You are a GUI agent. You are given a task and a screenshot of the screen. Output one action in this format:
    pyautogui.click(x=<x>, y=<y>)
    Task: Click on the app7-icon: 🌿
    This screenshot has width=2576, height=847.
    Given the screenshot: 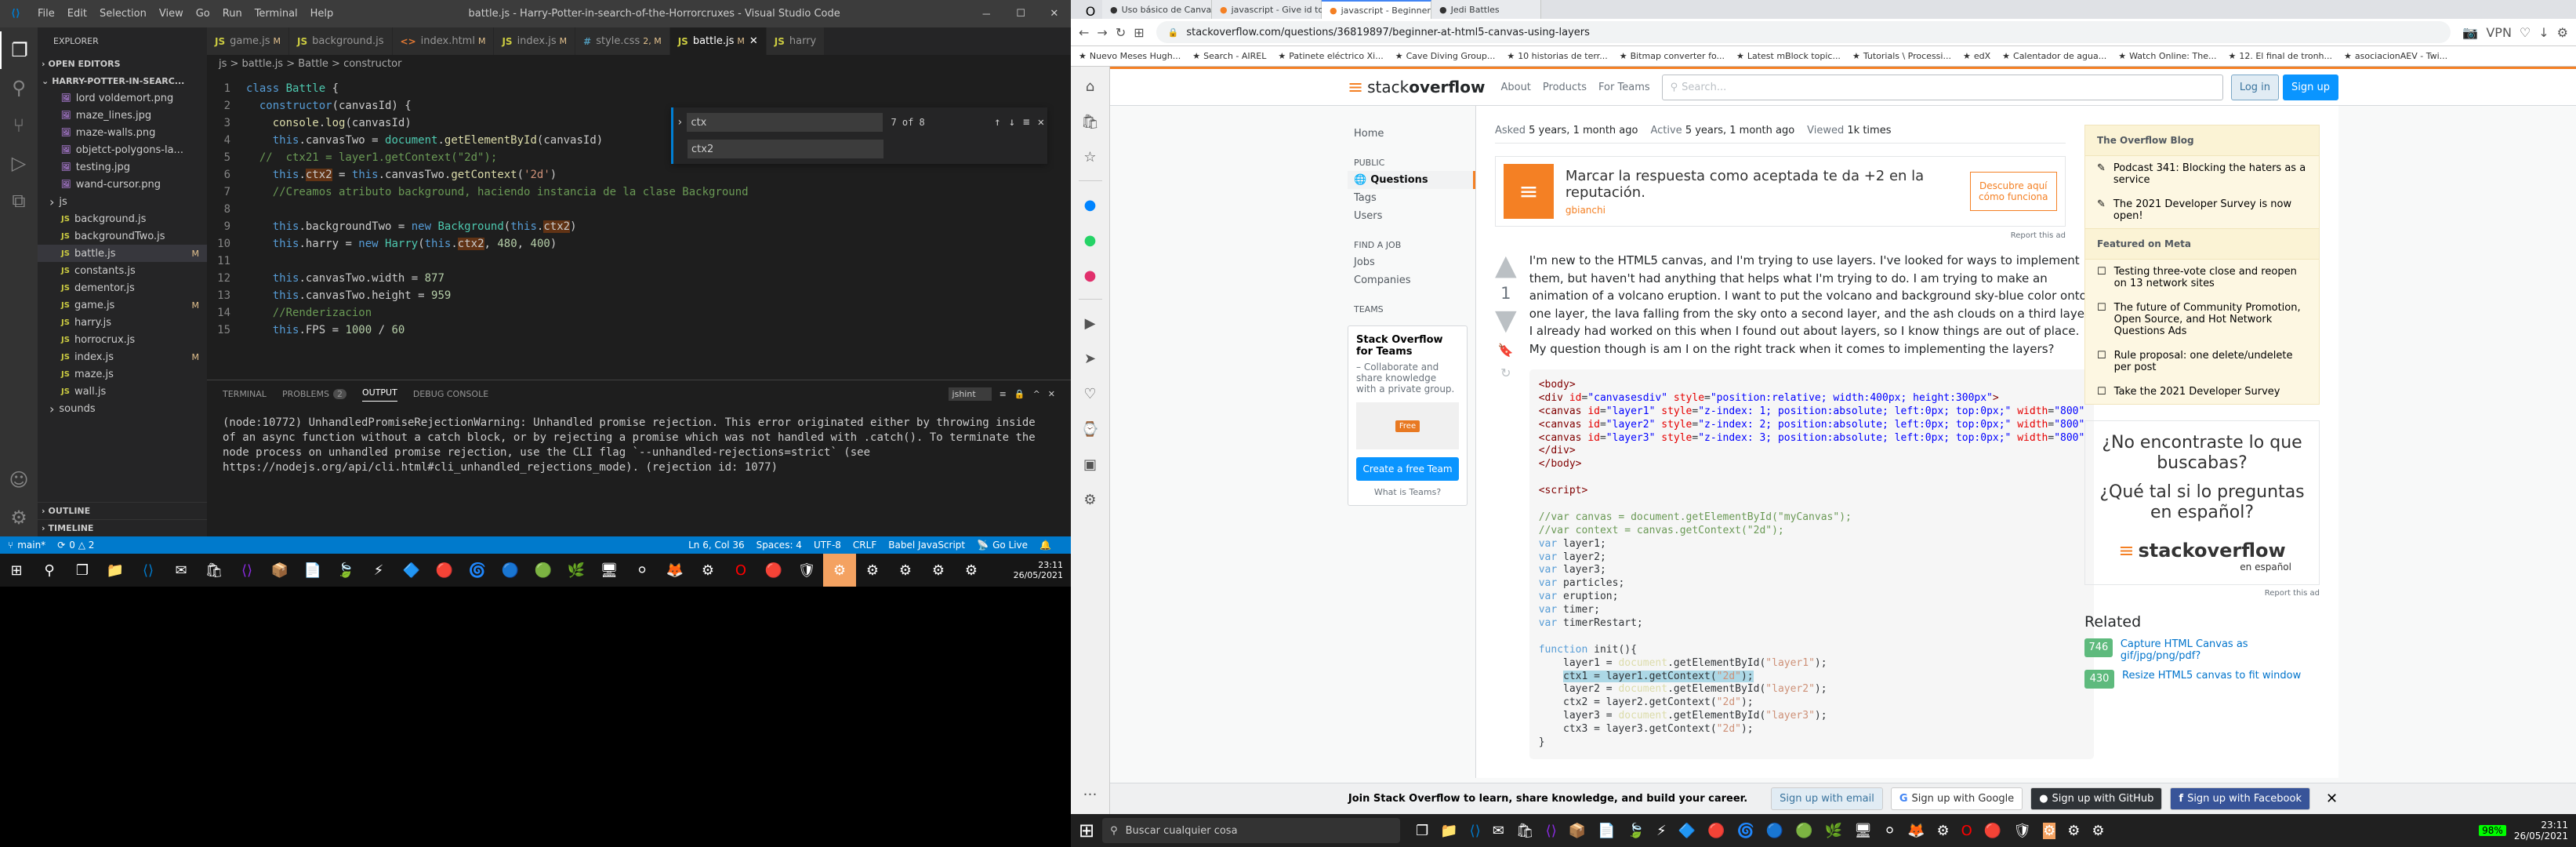 What is the action you would take?
    pyautogui.click(x=576, y=570)
    